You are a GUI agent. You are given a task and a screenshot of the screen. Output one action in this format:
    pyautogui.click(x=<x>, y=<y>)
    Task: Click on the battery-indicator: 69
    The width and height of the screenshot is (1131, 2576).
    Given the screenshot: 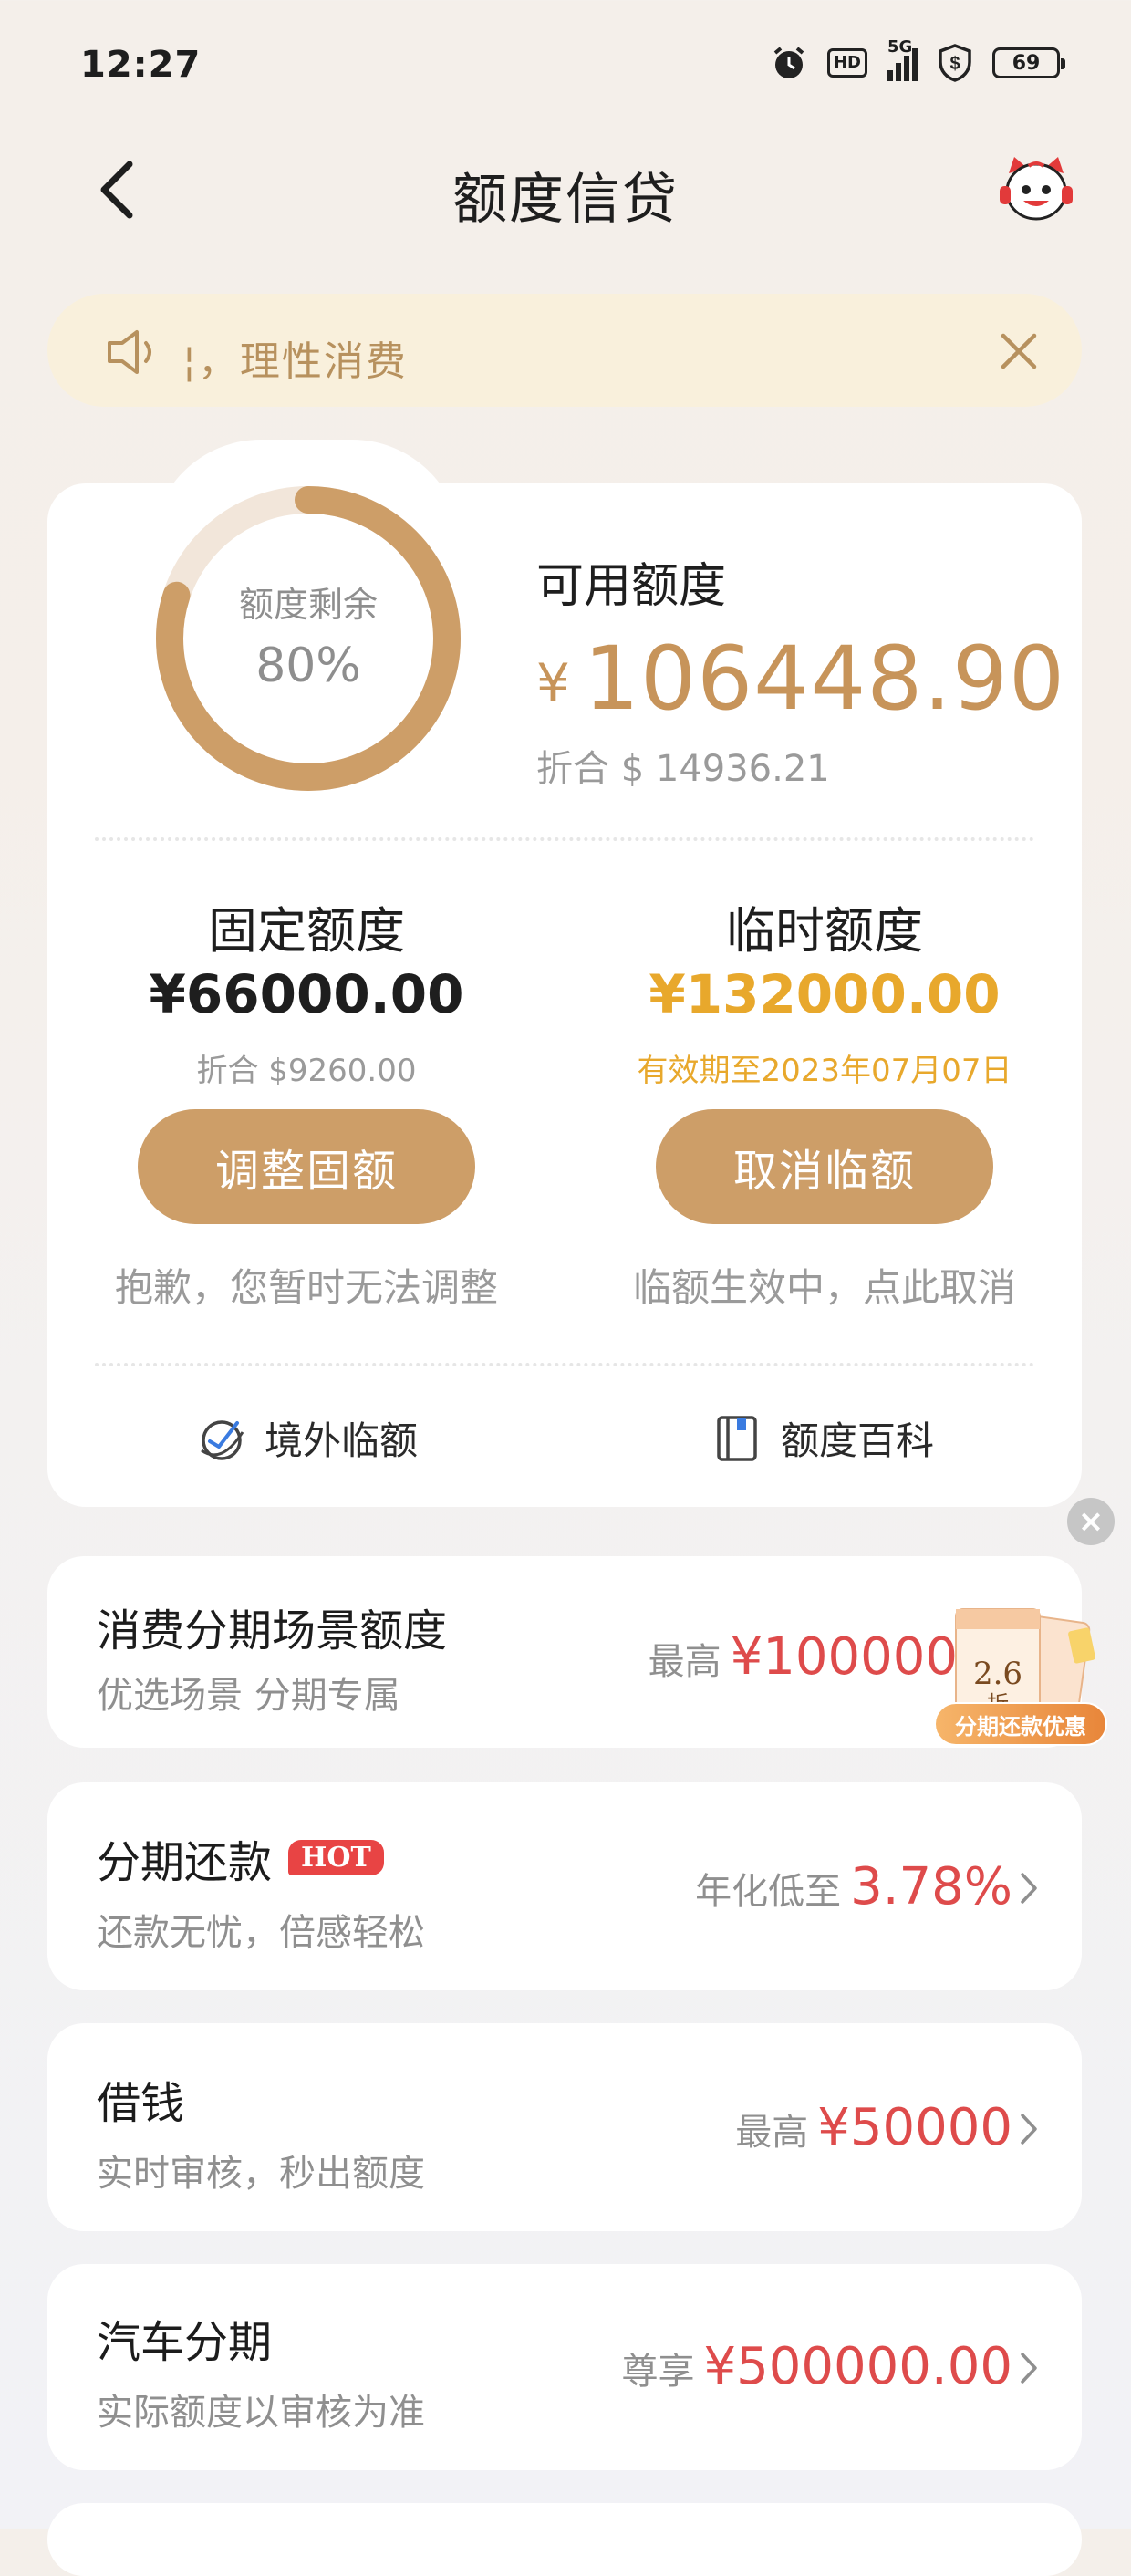 What is the action you would take?
    pyautogui.click(x=1028, y=62)
    